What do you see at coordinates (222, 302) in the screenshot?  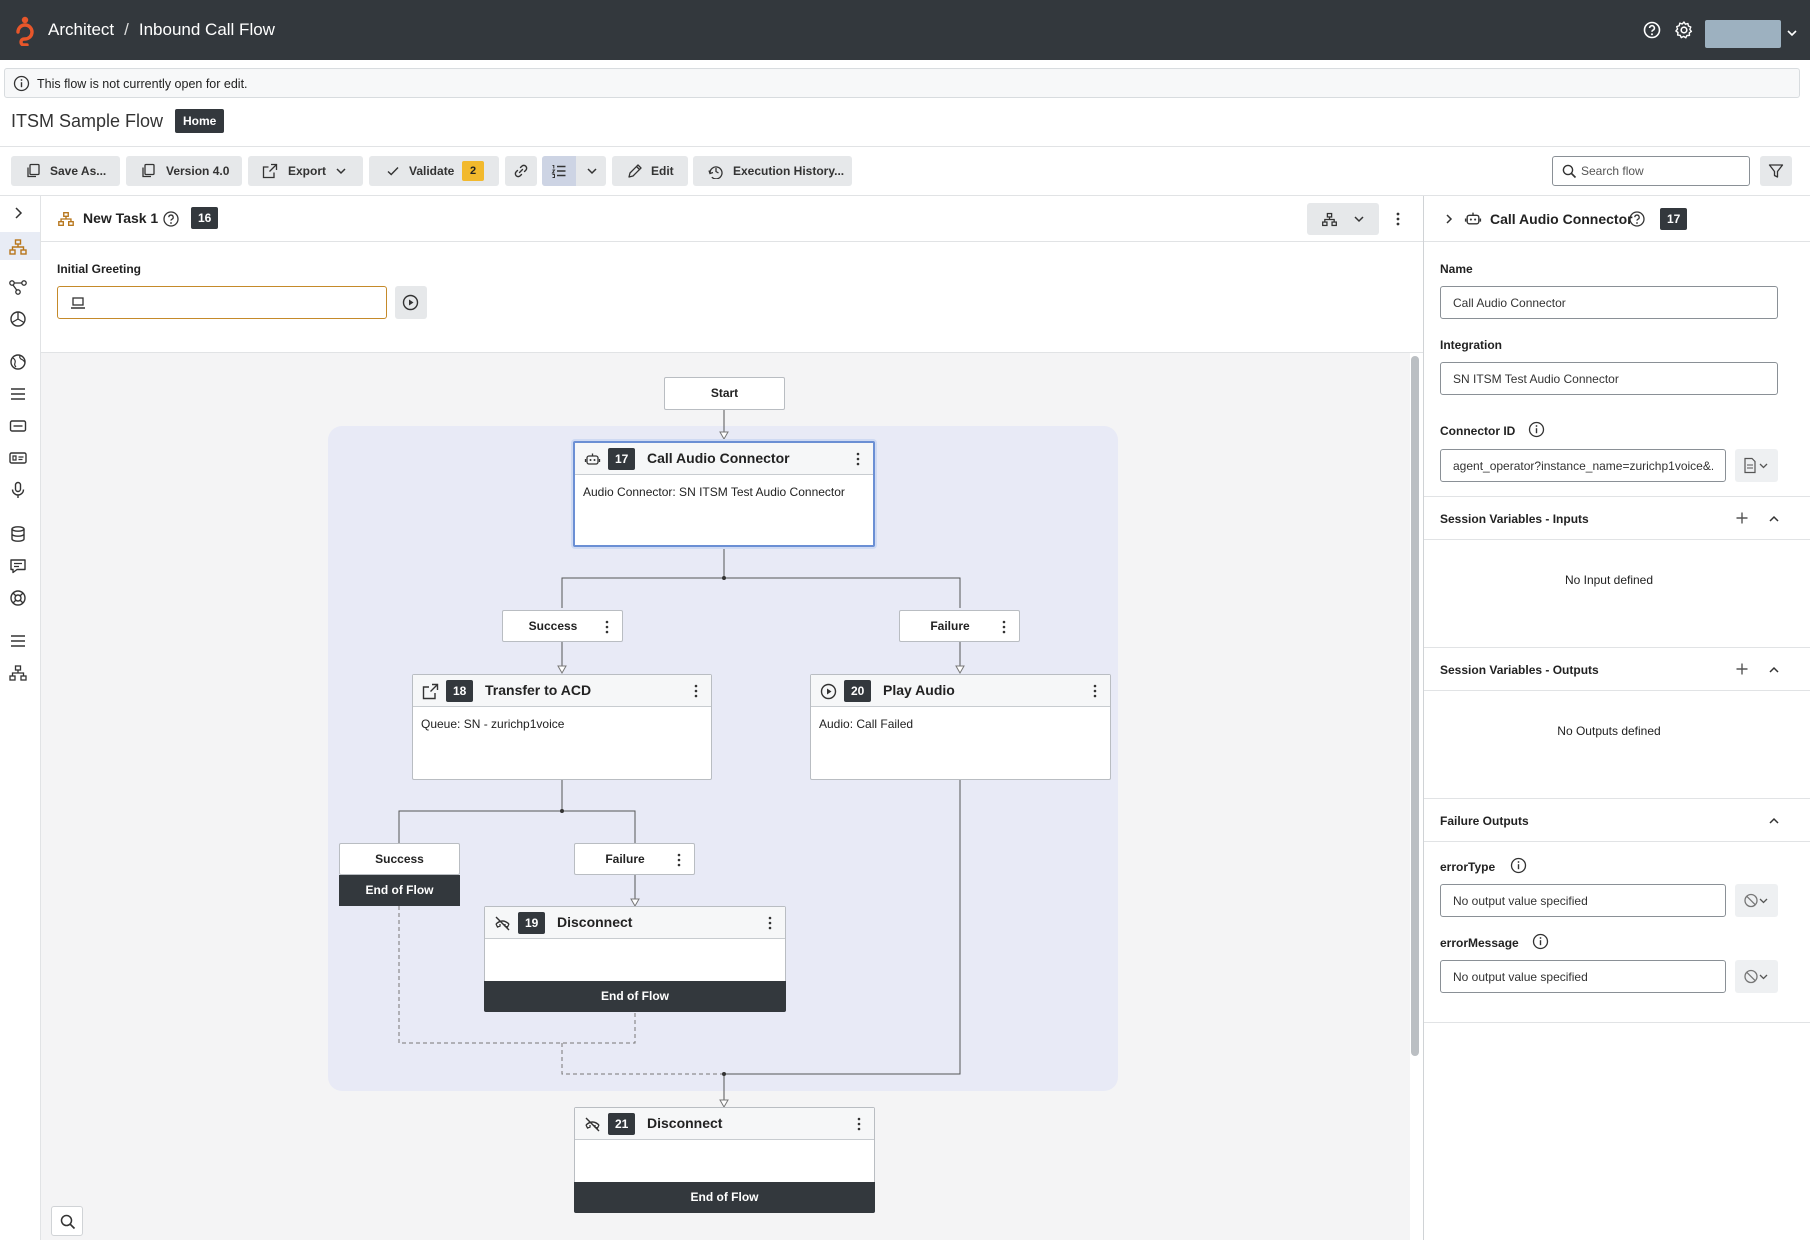 I see `initial-greeting-input` at bounding box center [222, 302].